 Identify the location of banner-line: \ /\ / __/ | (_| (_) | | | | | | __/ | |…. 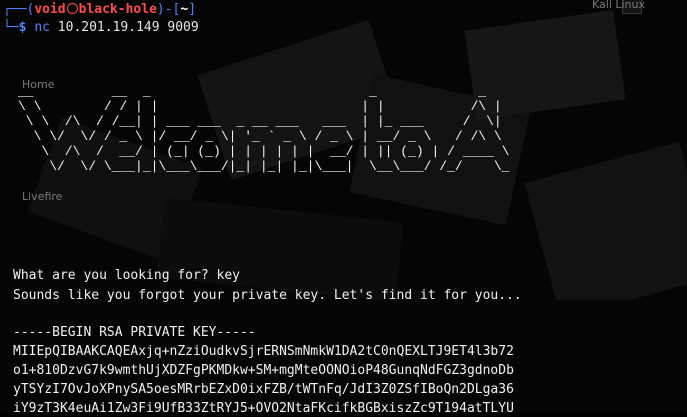
(264, 151).